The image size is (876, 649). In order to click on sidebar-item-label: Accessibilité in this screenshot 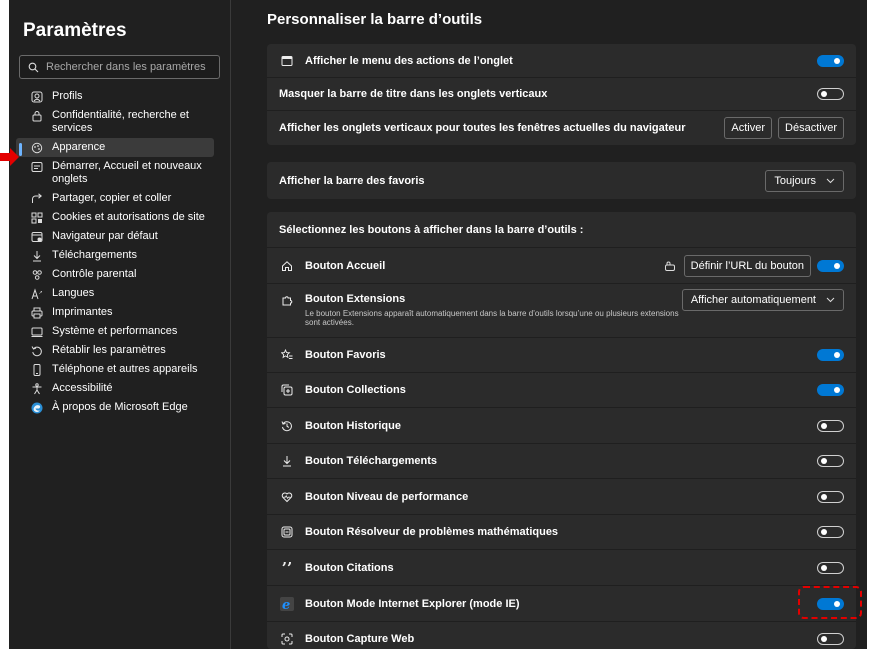, I will do `click(82, 388)`.